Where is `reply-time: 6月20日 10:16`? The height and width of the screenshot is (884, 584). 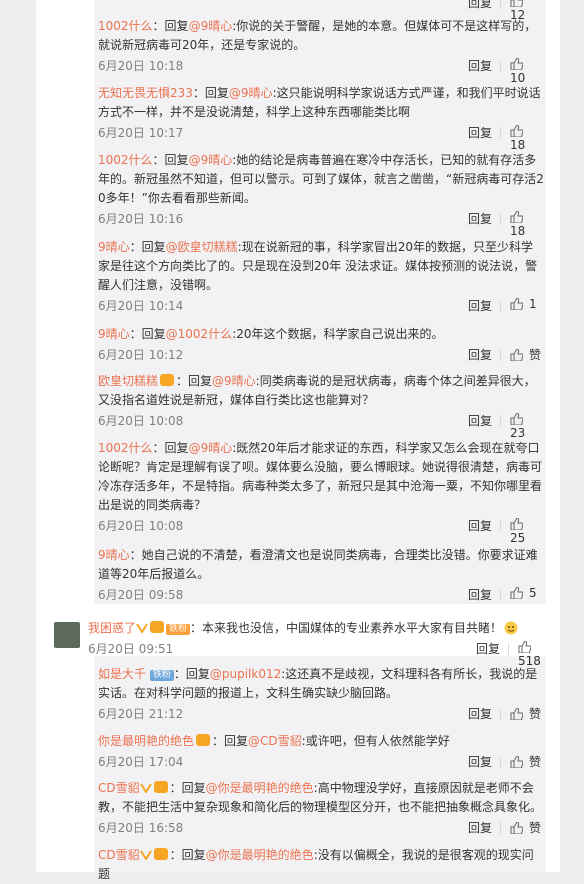
reply-time: 6月20日 10:16 is located at coordinates (141, 219).